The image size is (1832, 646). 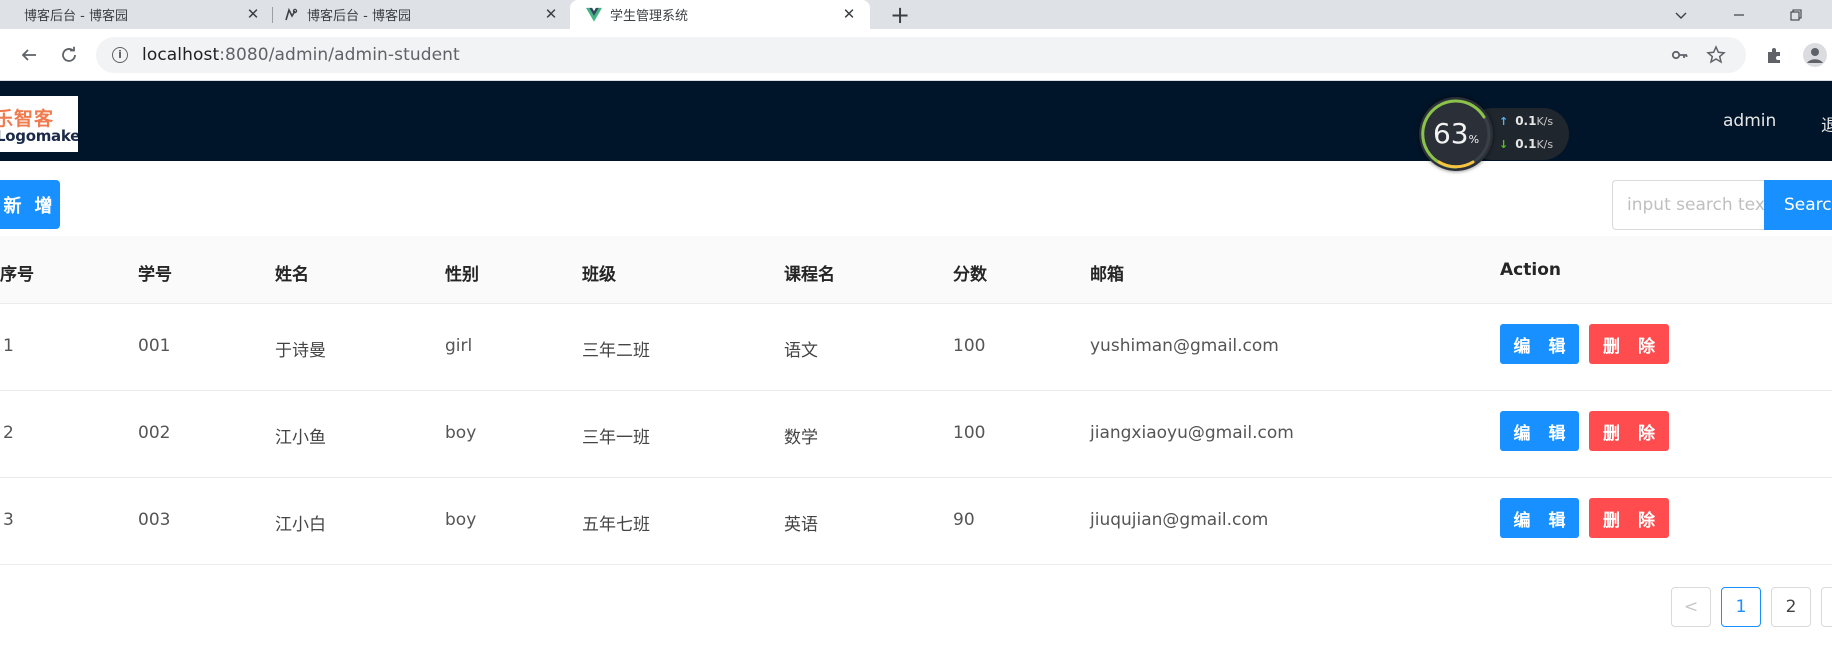 What do you see at coordinates (272, 15) in the screenshot?
I see `tab-separator` at bounding box center [272, 15].